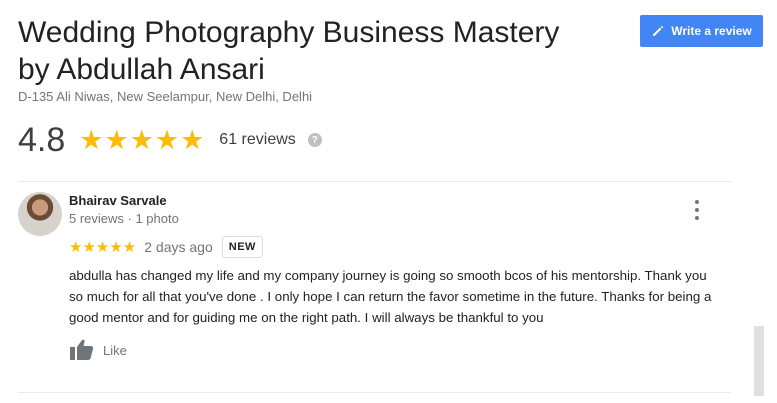  Describe the element at coordinates (118, 200) in the screenshot. I see `reviewer-name: Bhairav Sarvale` at that location.